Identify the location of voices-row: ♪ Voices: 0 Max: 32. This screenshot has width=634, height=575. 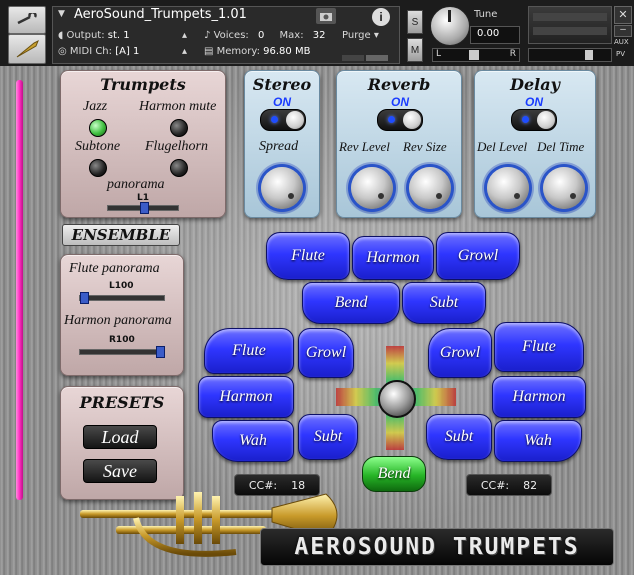
(265, 35).